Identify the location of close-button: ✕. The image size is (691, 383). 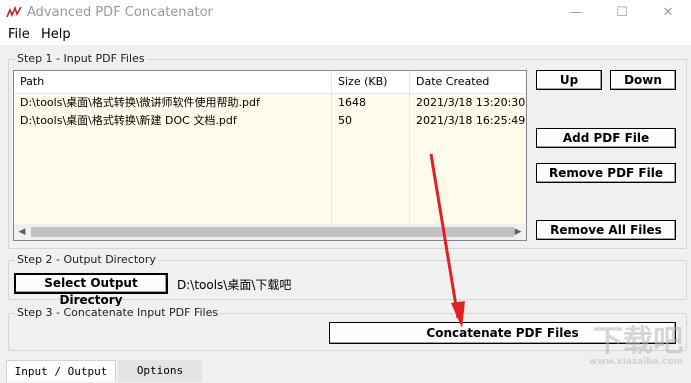
(668, 13).